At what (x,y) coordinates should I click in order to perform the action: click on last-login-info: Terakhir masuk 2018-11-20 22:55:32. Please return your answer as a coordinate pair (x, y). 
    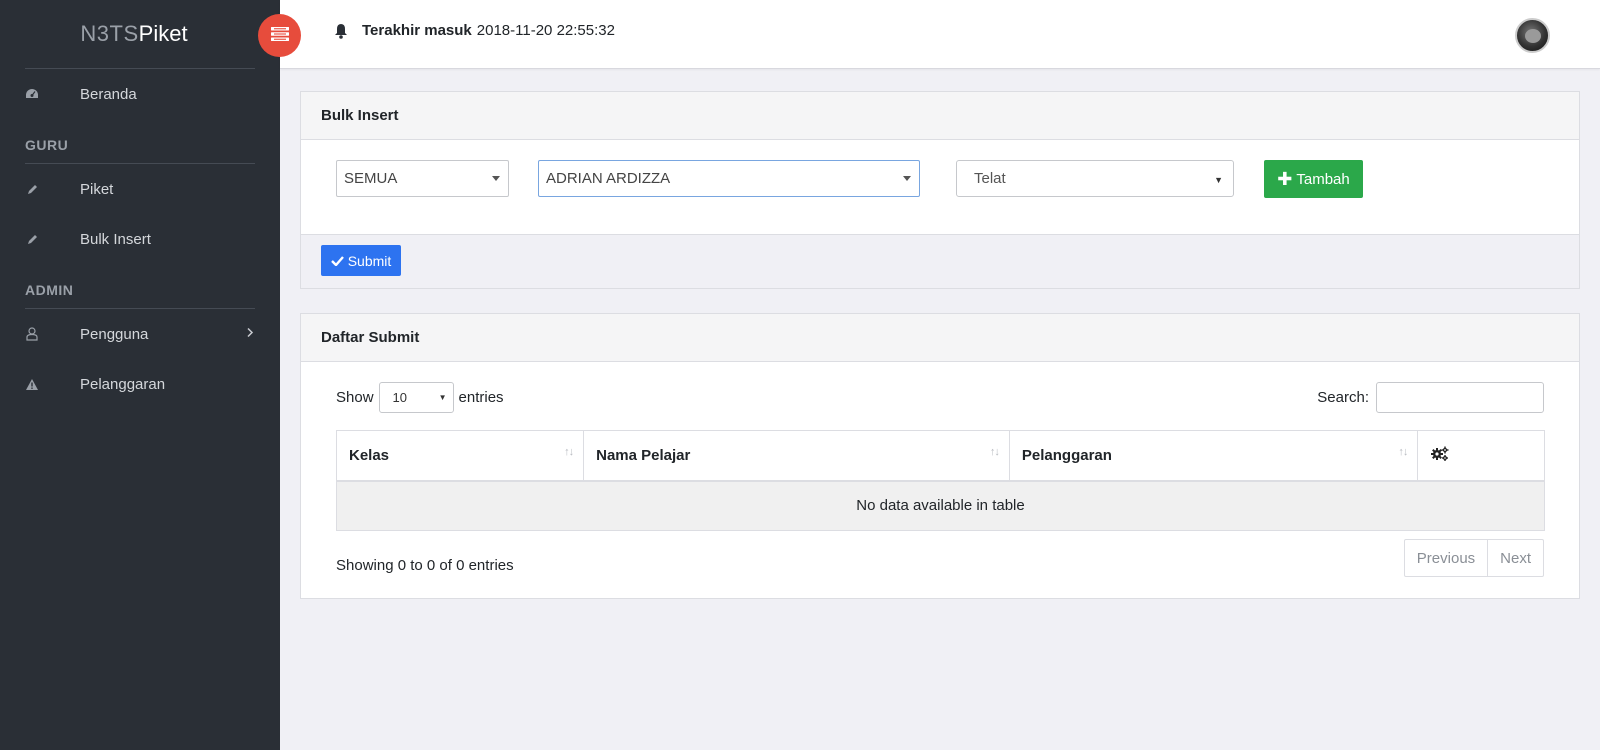
    Looking at the image, I should click on (474, 30).